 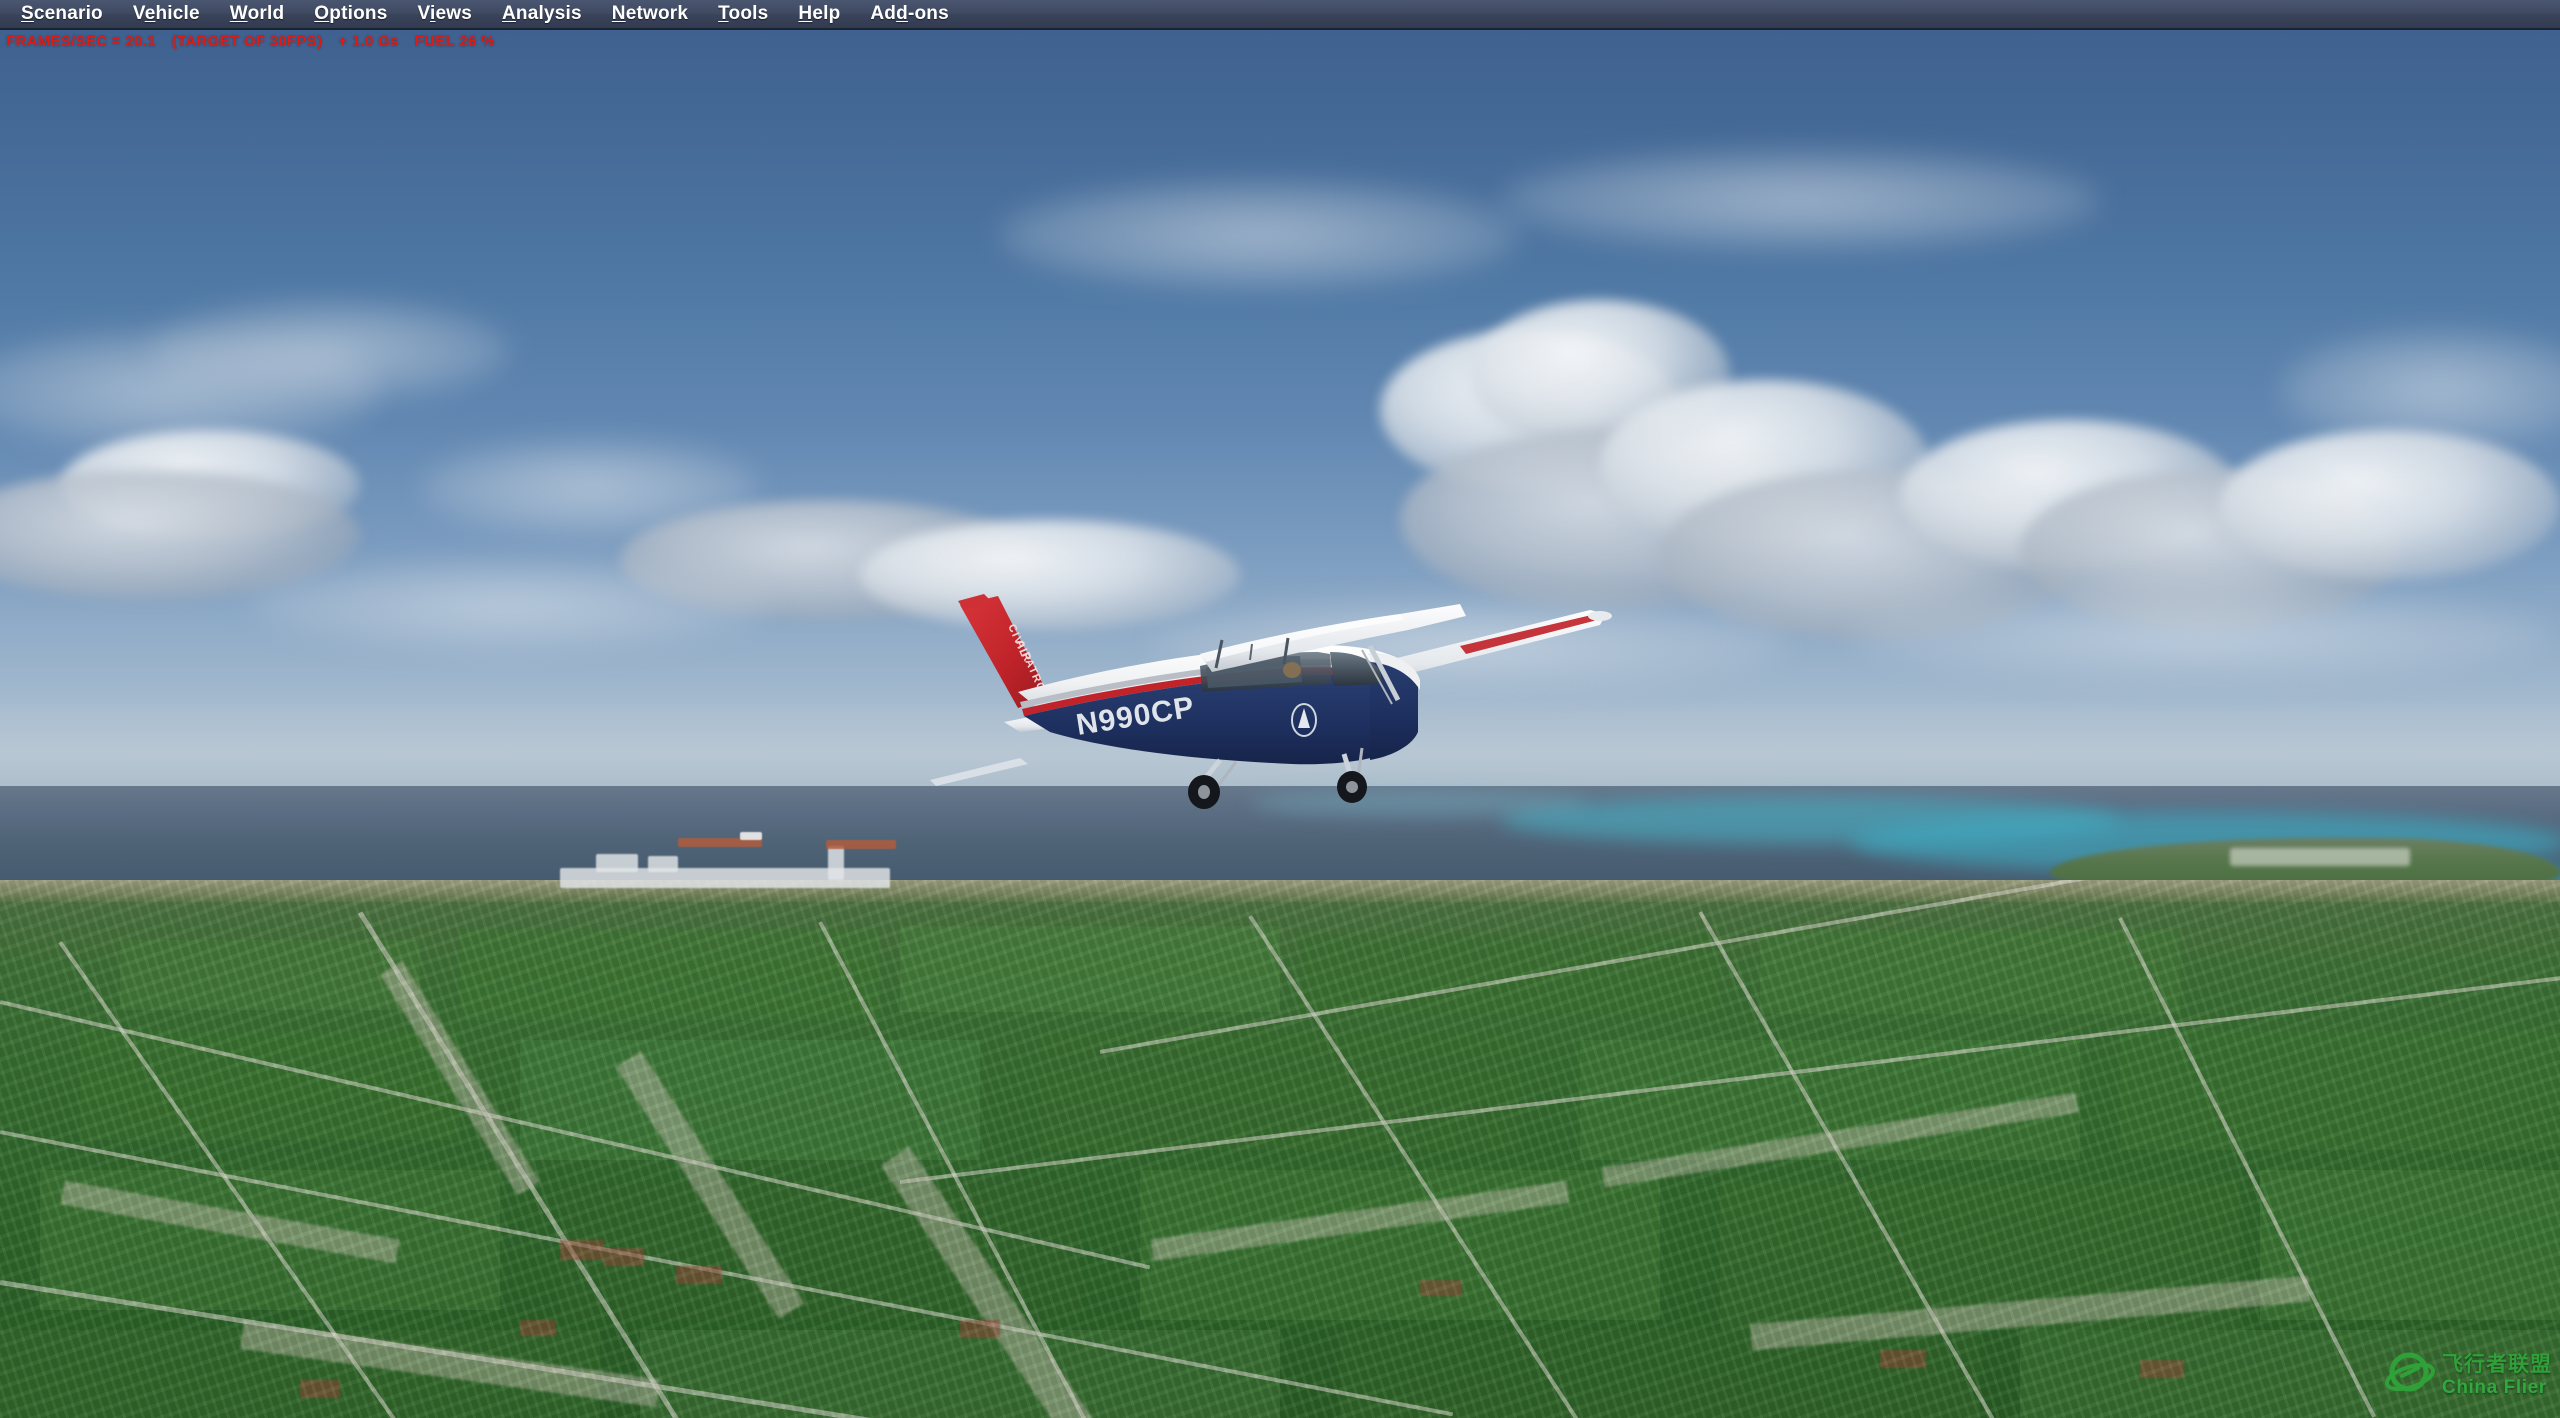 What do you see at coordinates (819, 14) in the screenshot?
I see `menu-help: Help` at bounding box center [819, 14].